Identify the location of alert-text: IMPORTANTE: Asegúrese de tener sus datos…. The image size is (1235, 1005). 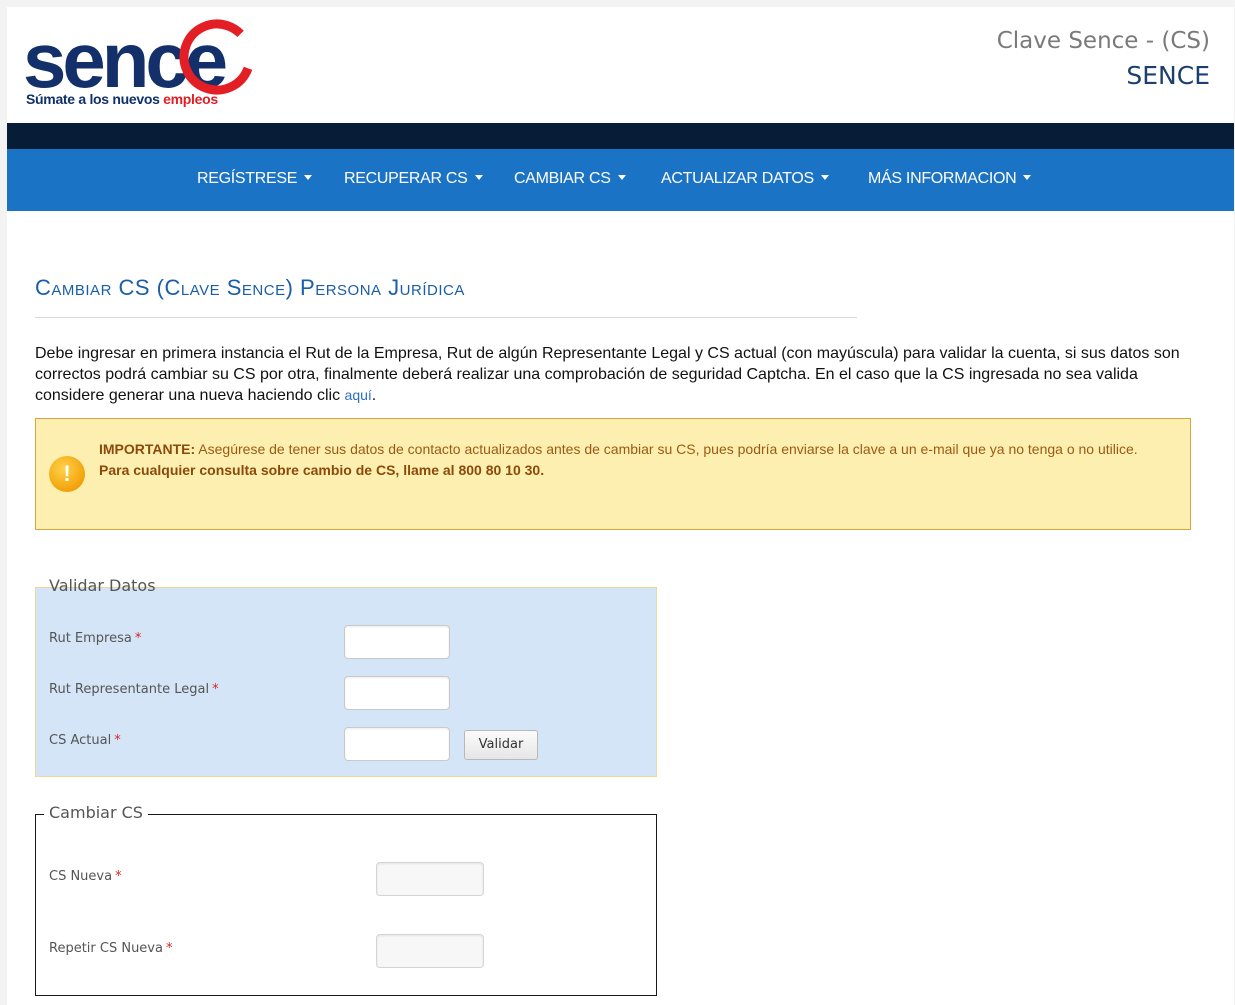
(636, 460).